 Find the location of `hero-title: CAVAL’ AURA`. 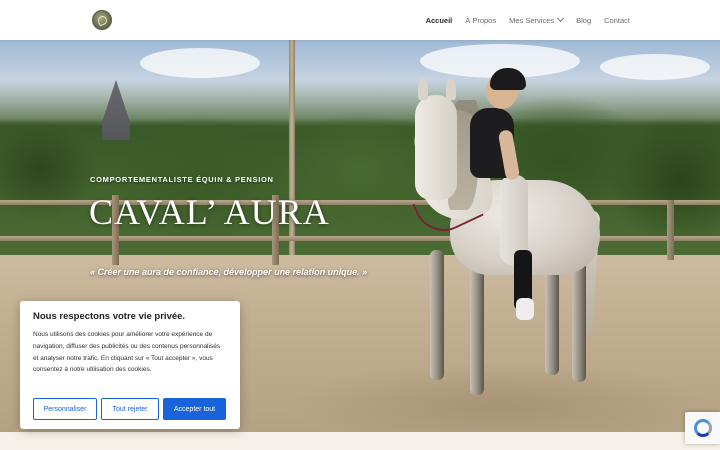

hero-title: CAVAL’ AURA is located at coordinates (209, 212).